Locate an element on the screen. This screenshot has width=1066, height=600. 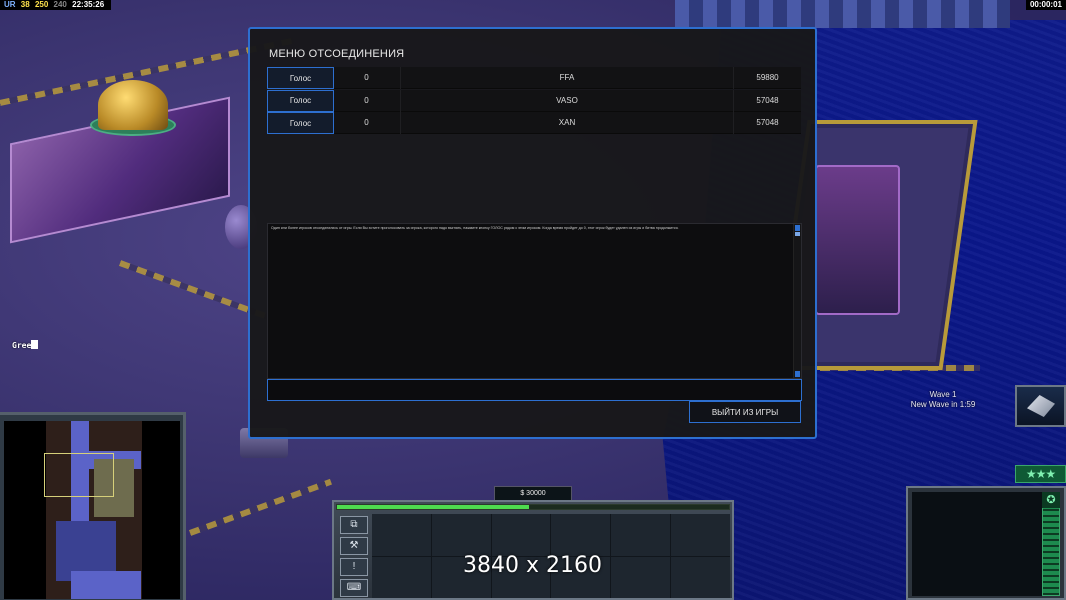
faction-star-icon: ✪ is located at coordinates (1051, 500).